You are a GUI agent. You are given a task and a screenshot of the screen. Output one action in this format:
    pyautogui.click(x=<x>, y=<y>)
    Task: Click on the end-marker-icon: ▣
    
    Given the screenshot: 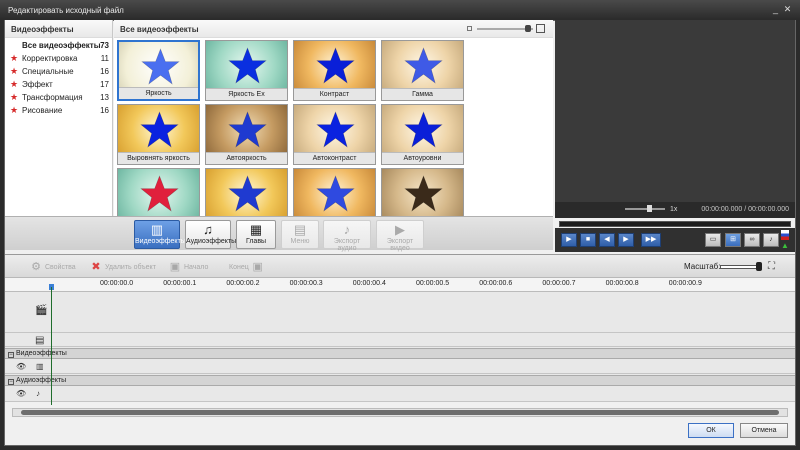 What is the action you would take?
    pyautogui.click(x=257, y=267)
    